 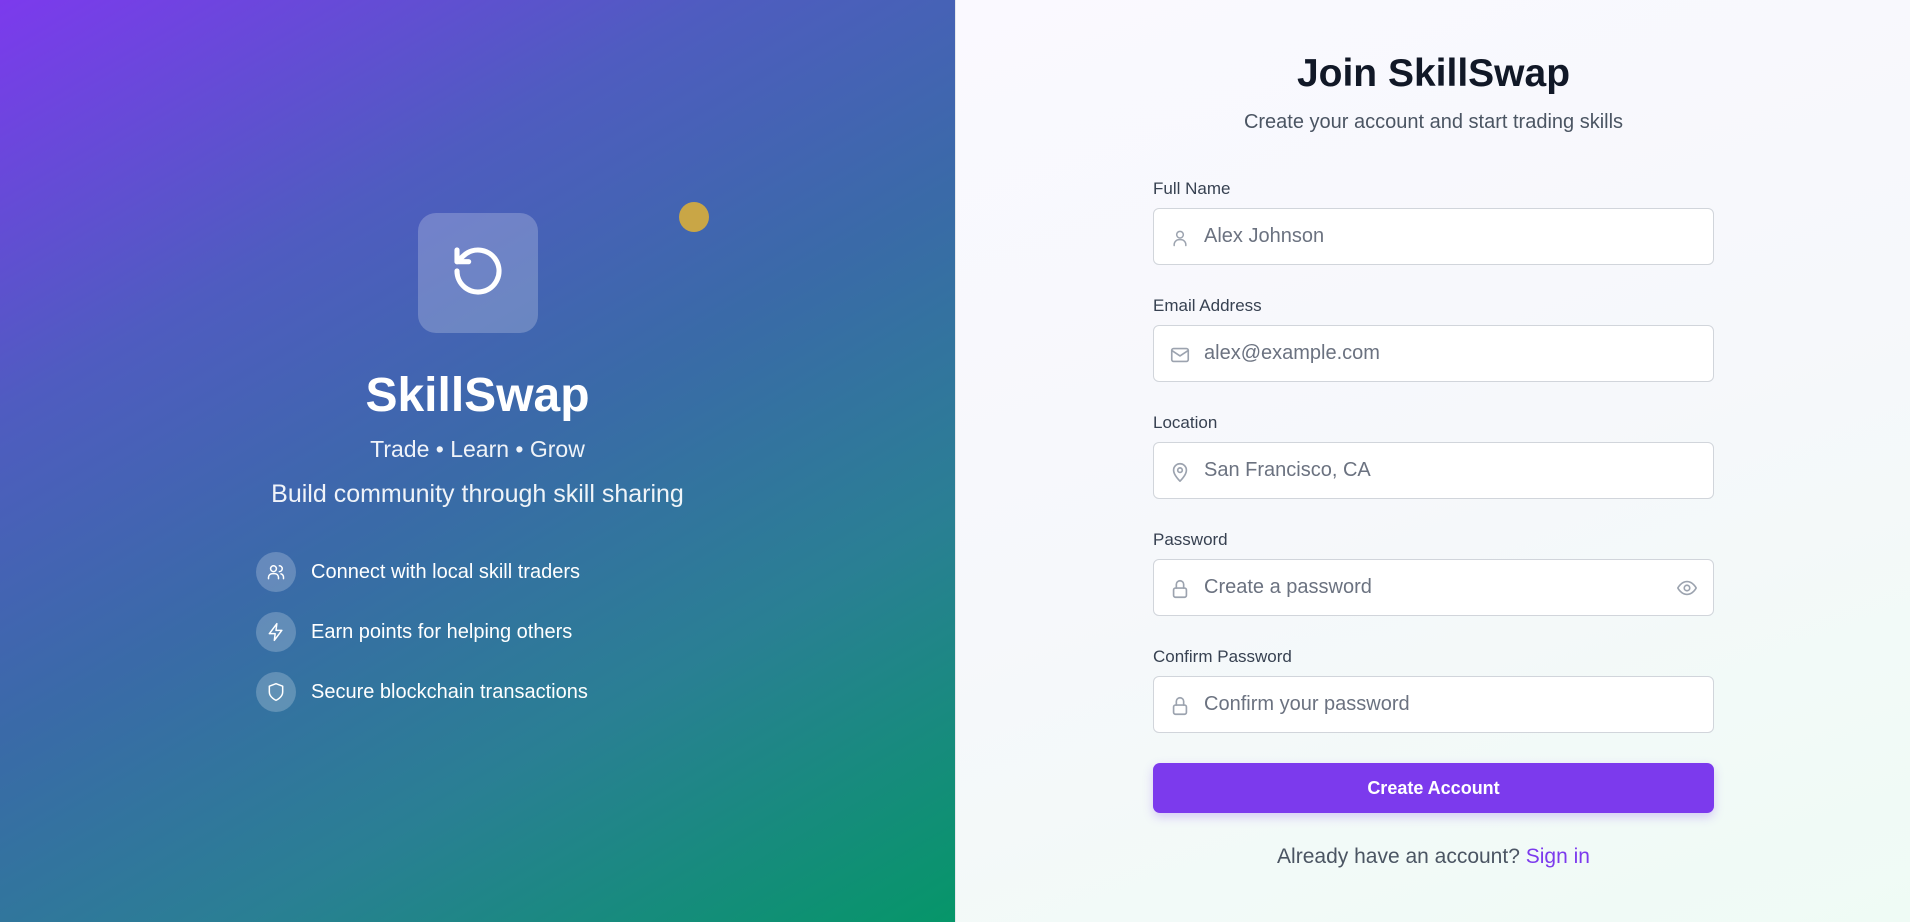 I want to click on feature-text: Secure blockchain transactions, so click(x=449, y=691).